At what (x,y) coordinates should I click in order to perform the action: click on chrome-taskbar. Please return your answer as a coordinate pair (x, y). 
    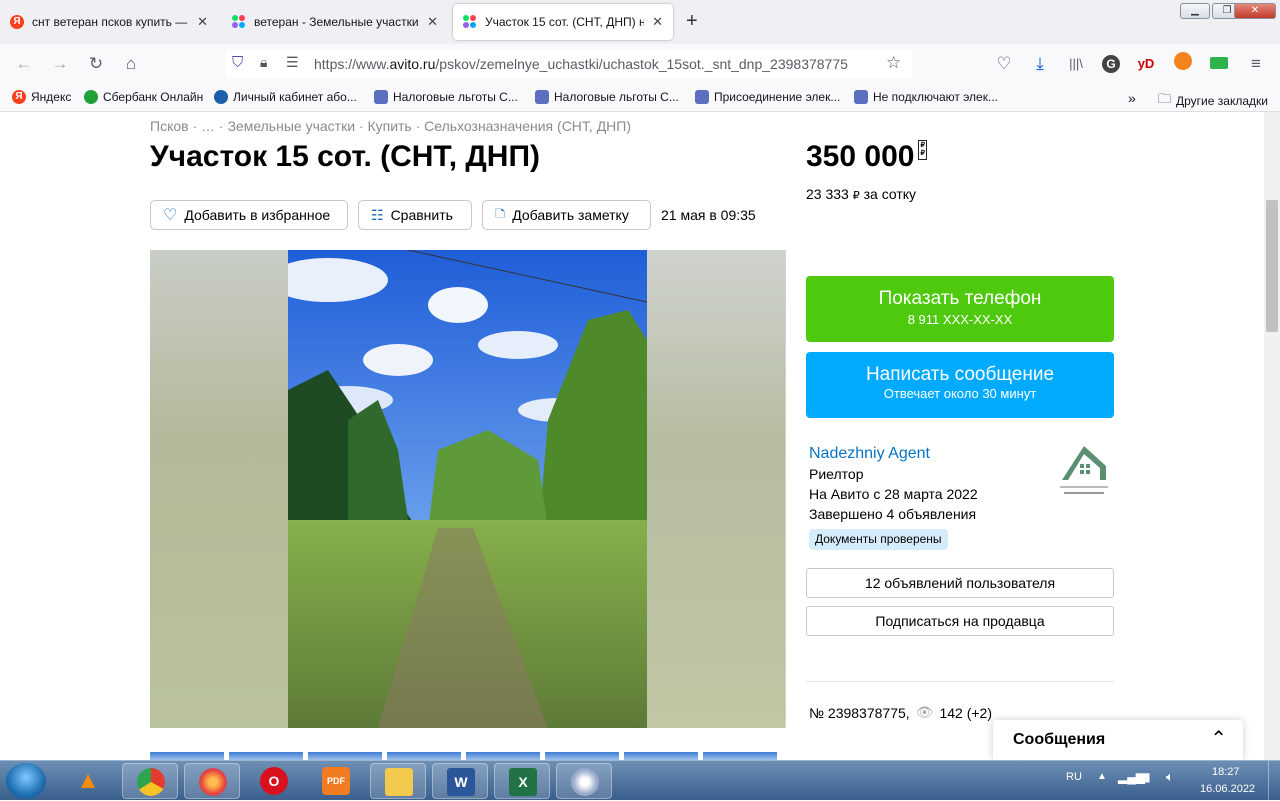
    Looking at the image, I should click on (150, 781).